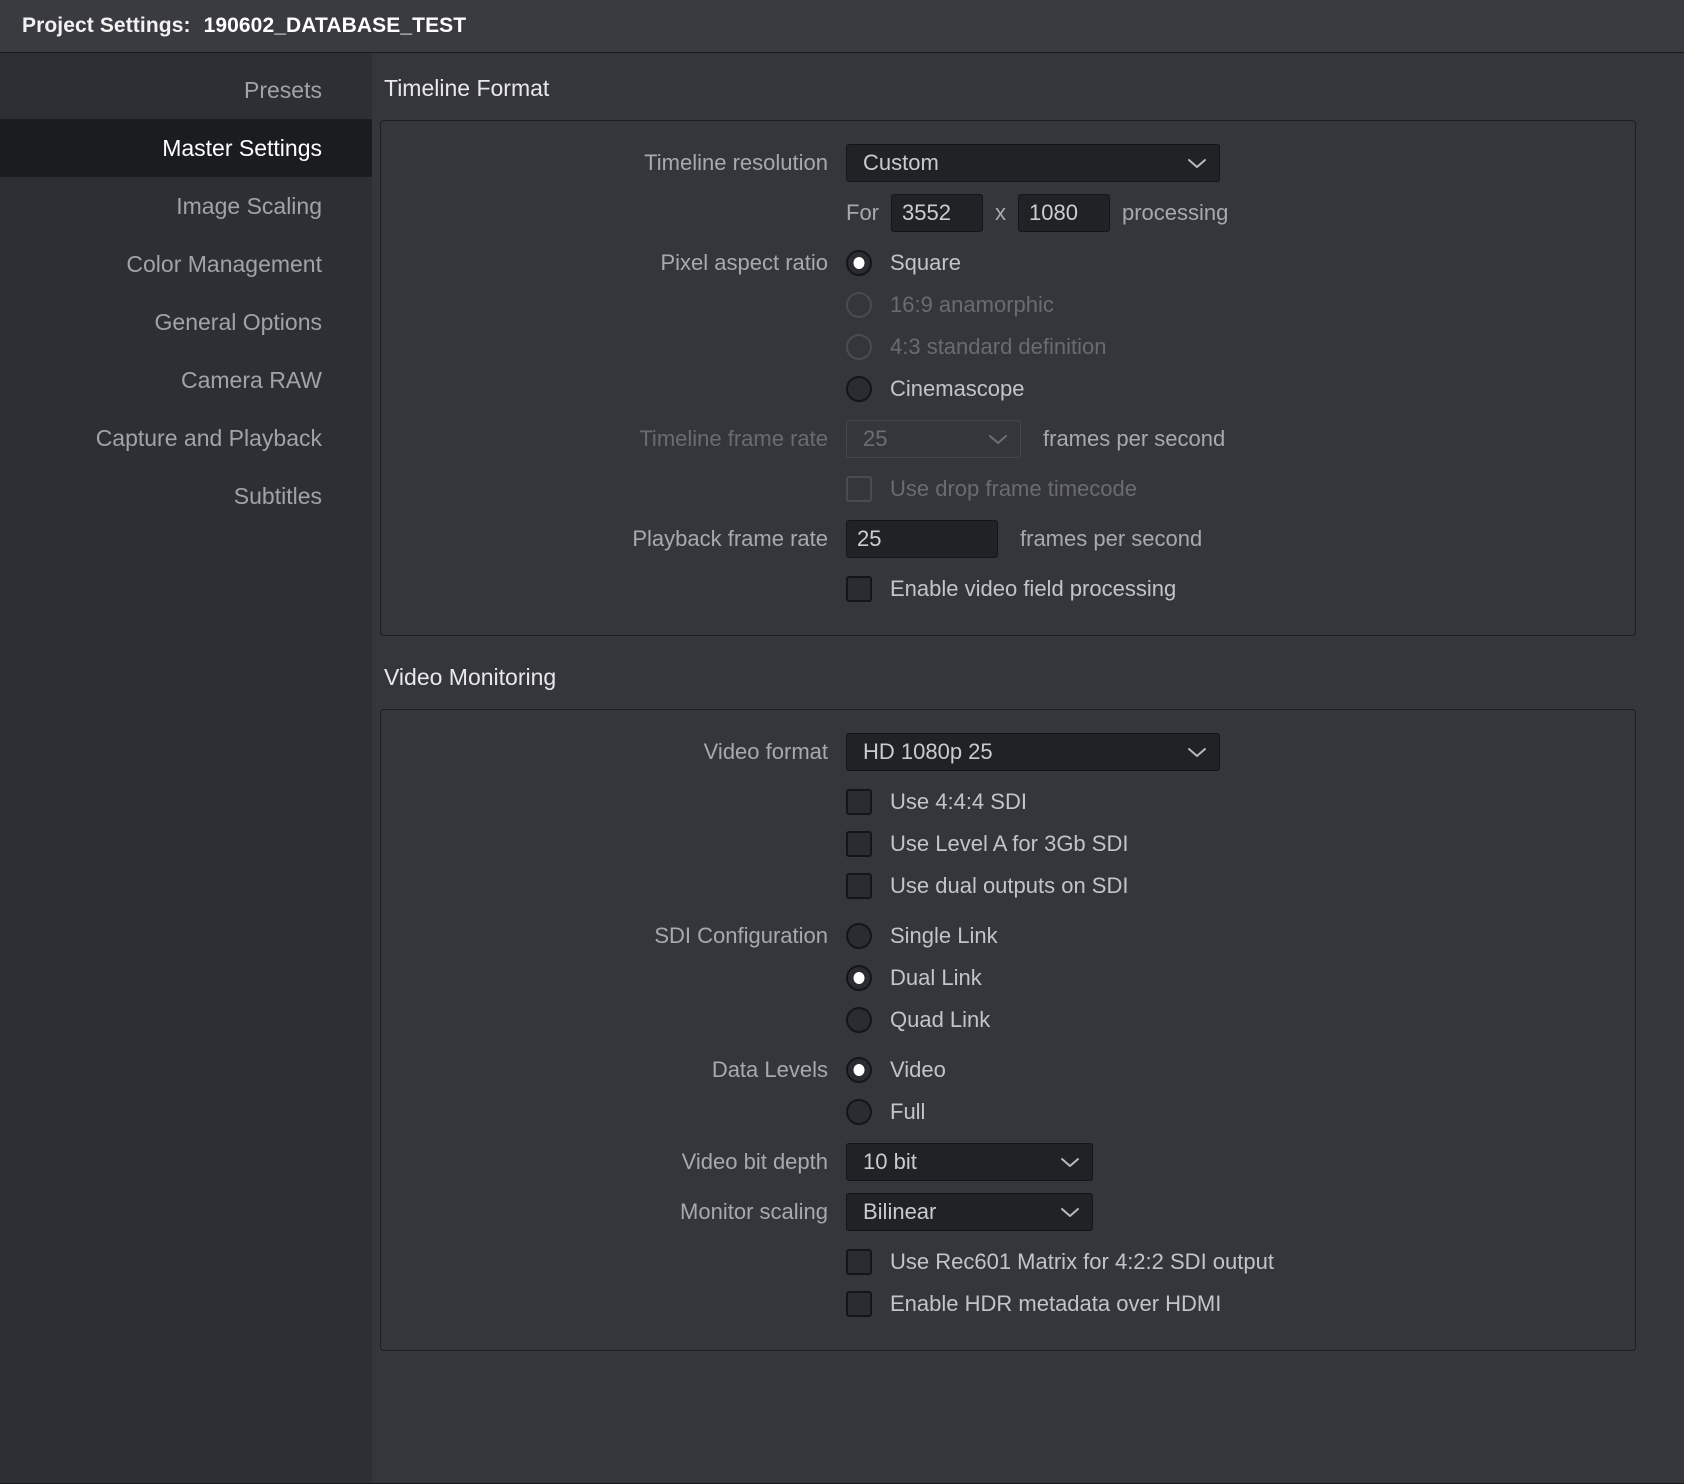  Describe the element at coordinates (958, 801) in the screenshot. I see `checkbox-label: Use 4:4:4 SDI` at that location.